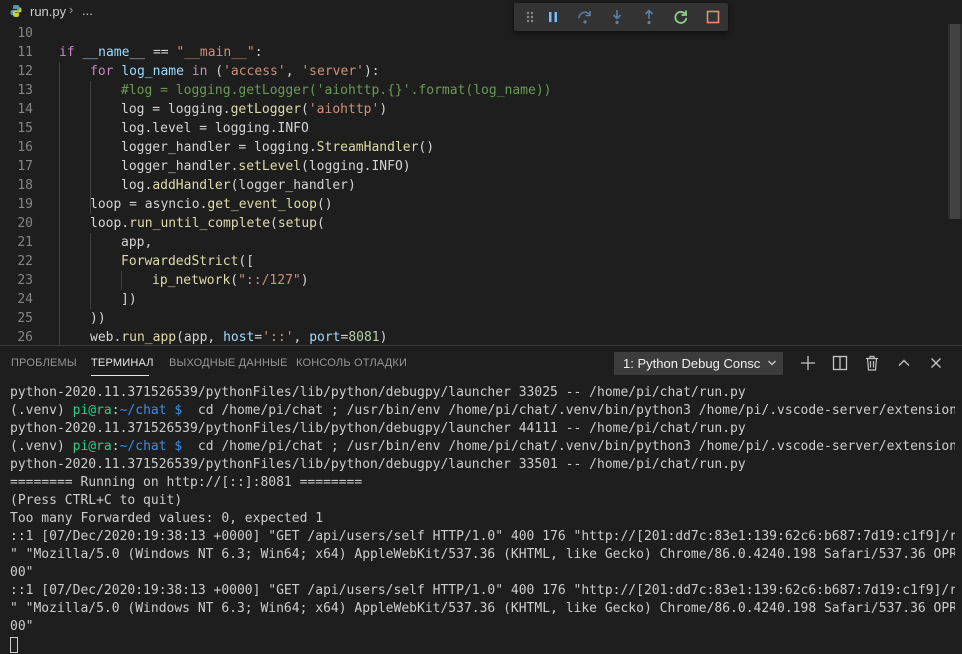  I want to click on token: if, so click(67, 52).